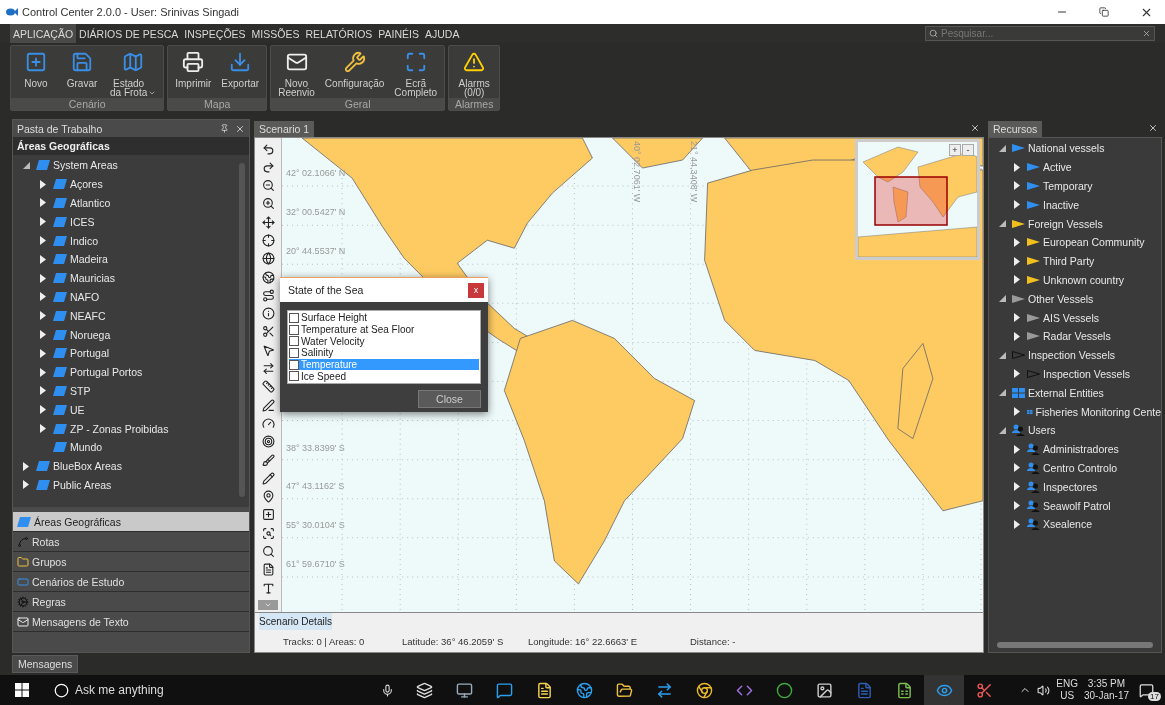  I want to click on tree-item-label: Fisheries Monitoring Cente, so click(1098, 411).